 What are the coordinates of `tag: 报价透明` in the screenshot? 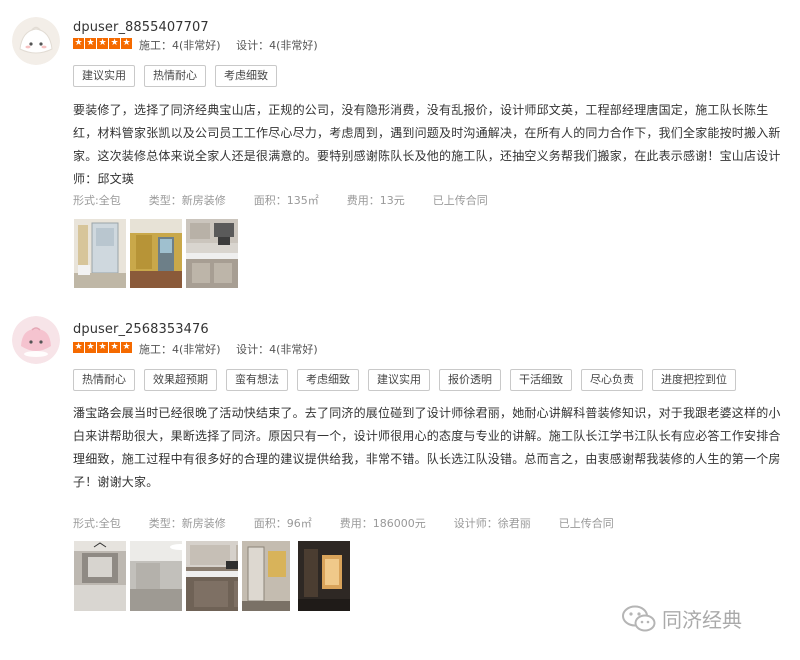 It's located at (470, 380).